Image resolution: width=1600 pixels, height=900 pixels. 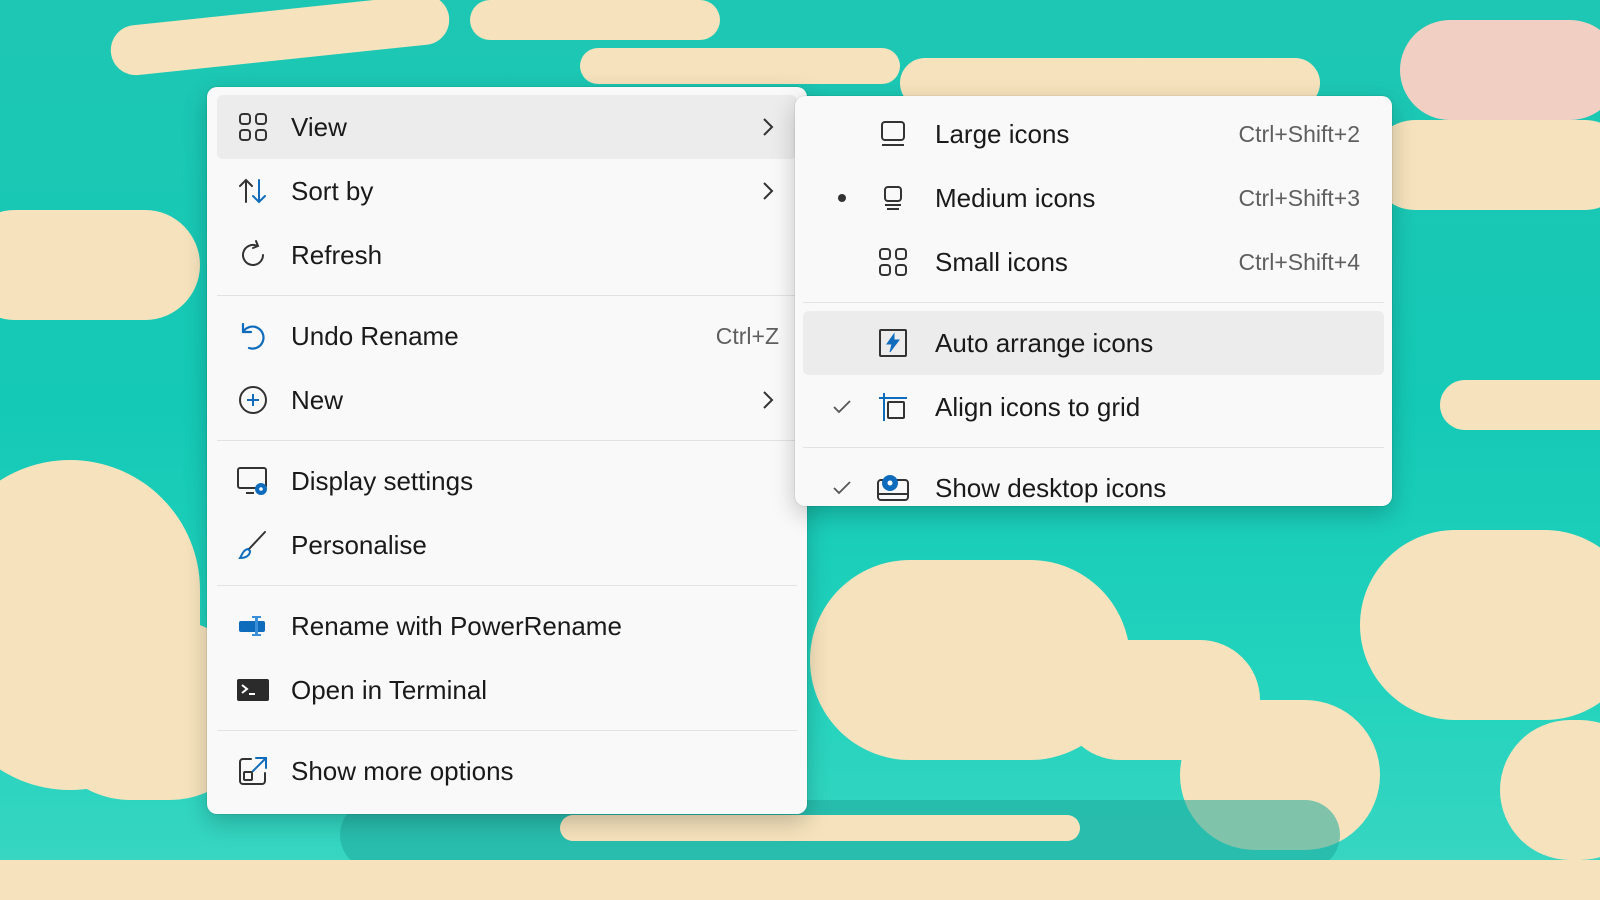 What do you see at coordinates (319, 126) in the screenshot?
I see `menu-item-label: View` at bounding box center [319, 126].